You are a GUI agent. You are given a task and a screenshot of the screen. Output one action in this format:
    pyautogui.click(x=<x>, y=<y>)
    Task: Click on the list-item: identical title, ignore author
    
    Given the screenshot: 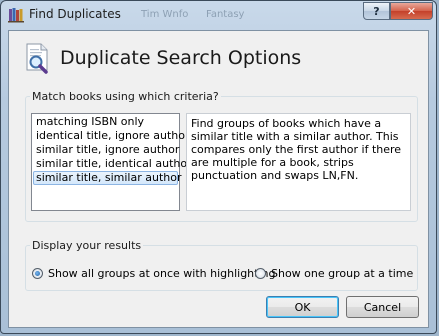 What is the action you would take?
    pyautogui.click(x=111, y=136)
    